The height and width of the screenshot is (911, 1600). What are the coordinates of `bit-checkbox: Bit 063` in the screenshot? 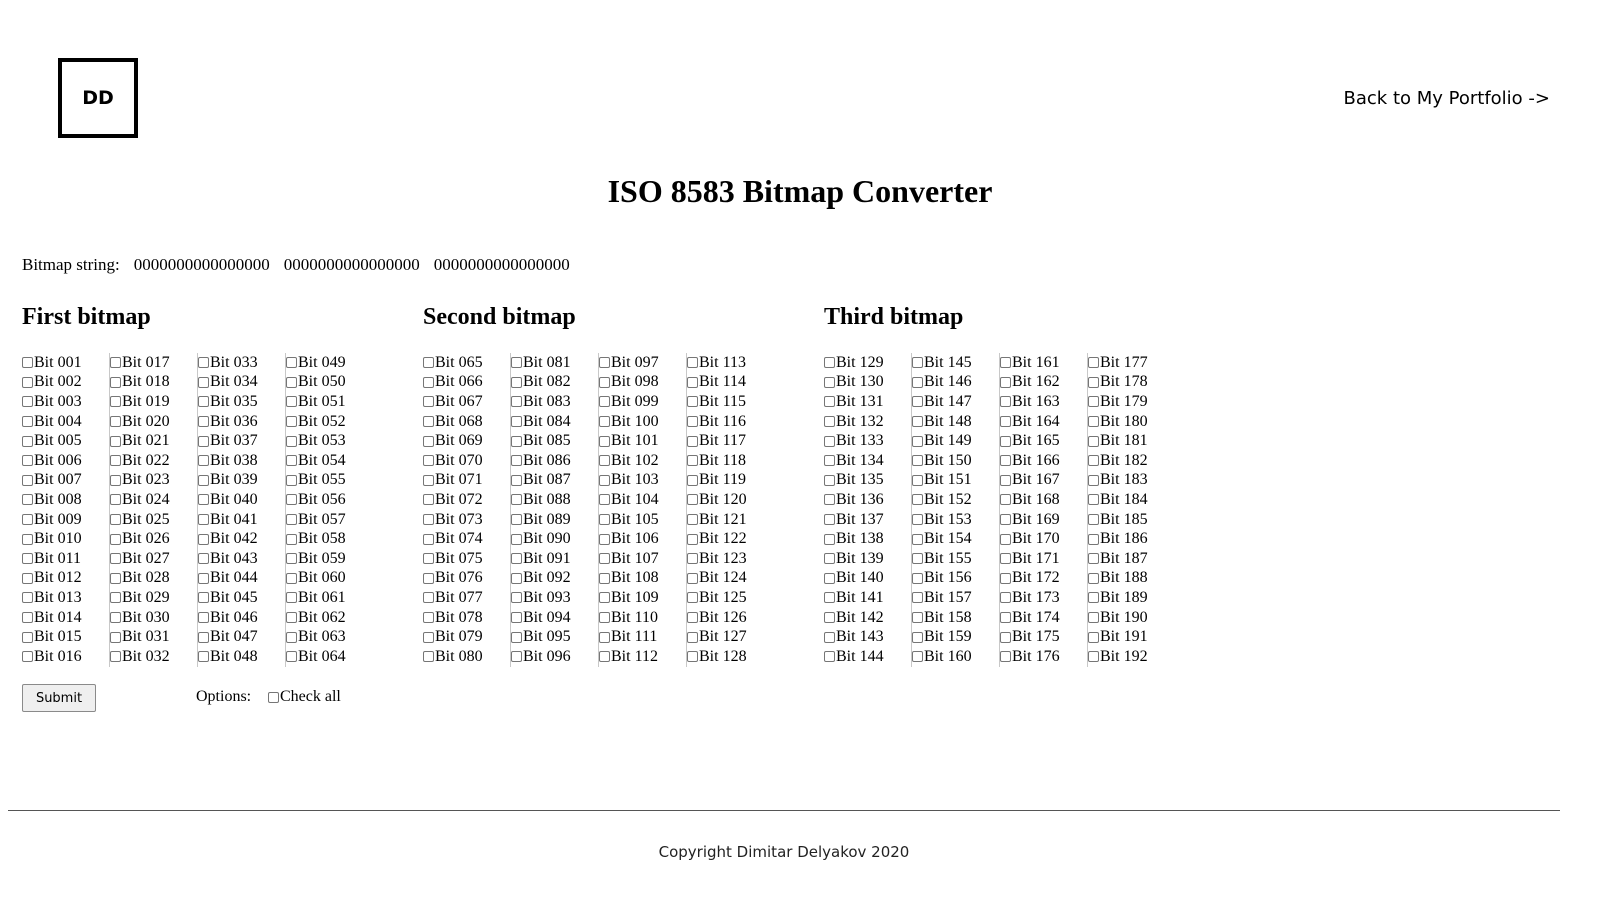 It's located at (330, 637).